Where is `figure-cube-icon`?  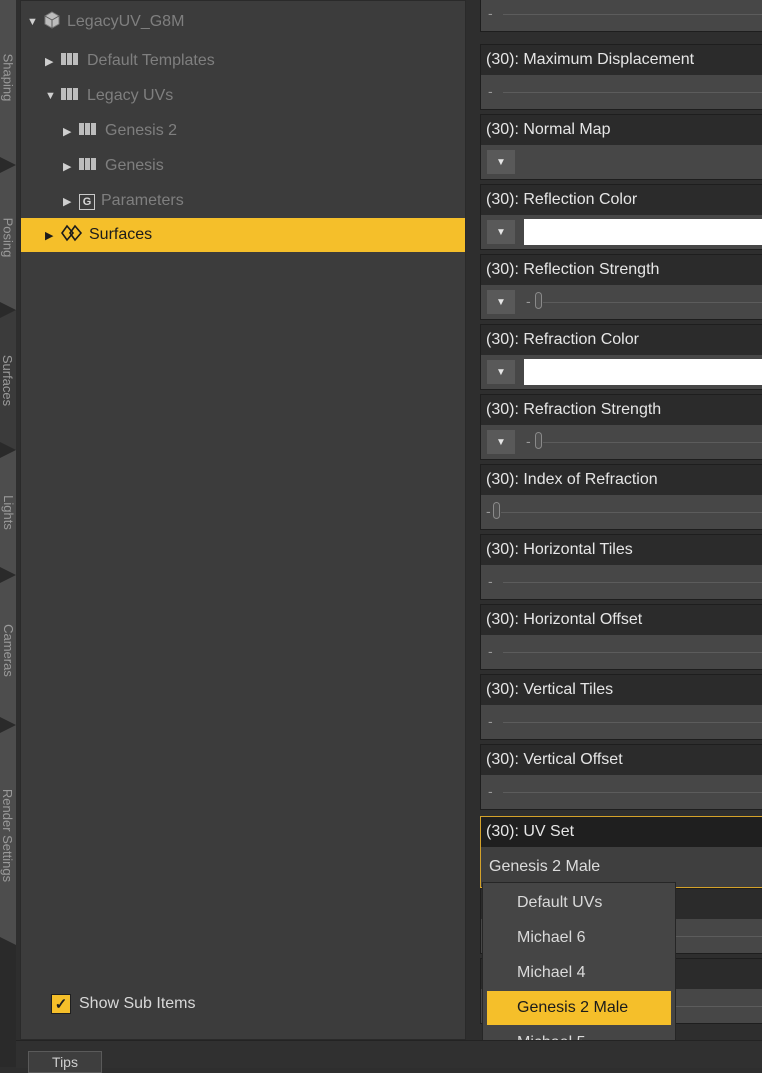 figure-cube-icon is located at coordinates (52, 22).